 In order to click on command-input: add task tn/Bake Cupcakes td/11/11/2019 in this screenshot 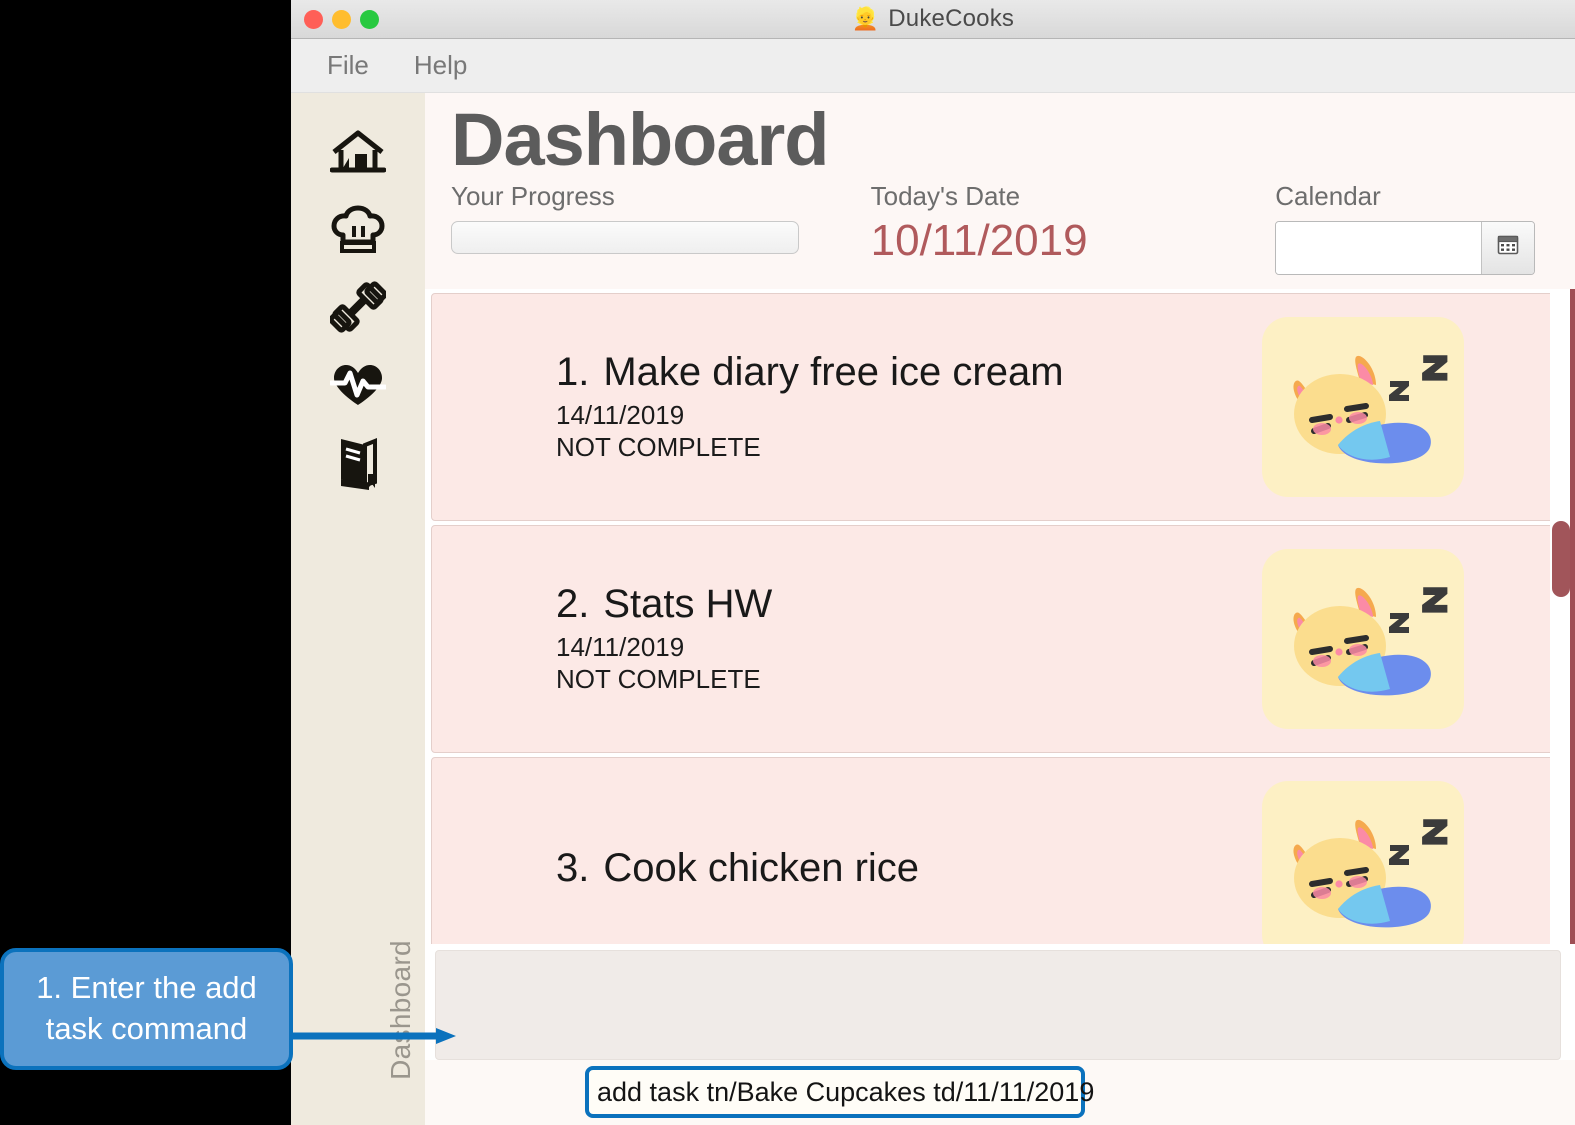, I will do `click(839, 1092)`.